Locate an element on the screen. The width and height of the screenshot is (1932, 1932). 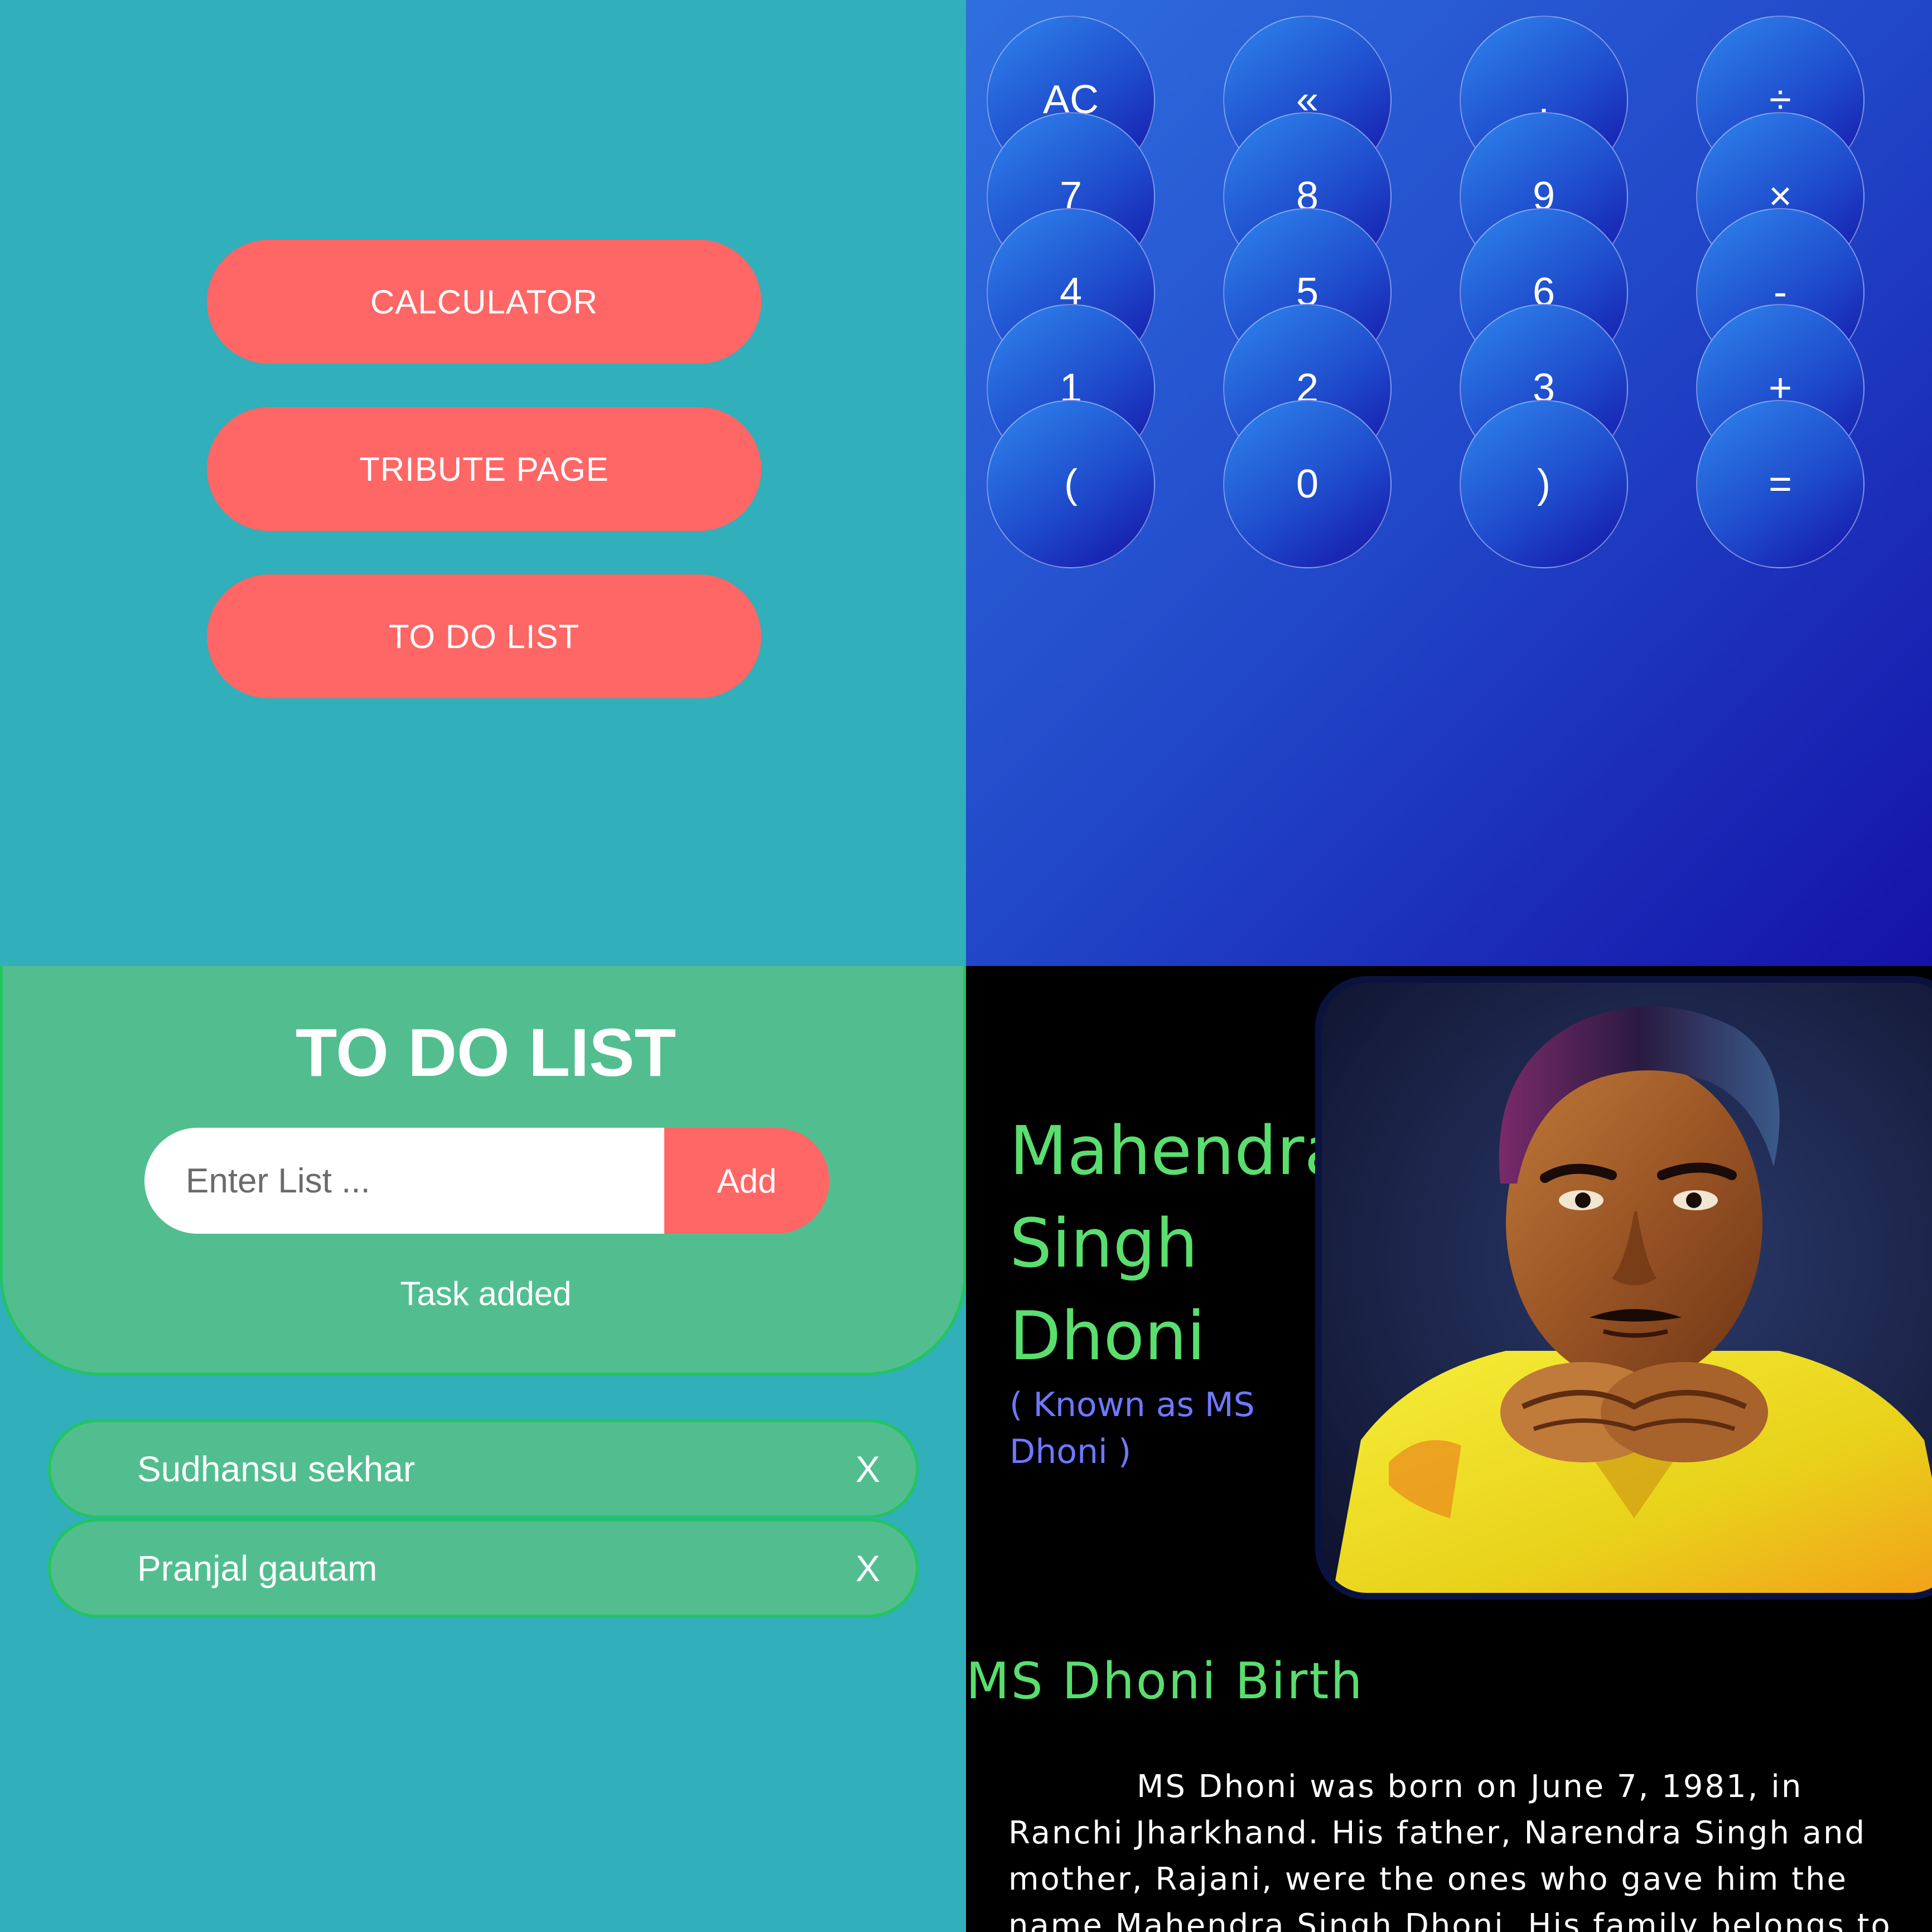
task-item: Sudhansu sekhar X is located at coordinates (483, 1468).